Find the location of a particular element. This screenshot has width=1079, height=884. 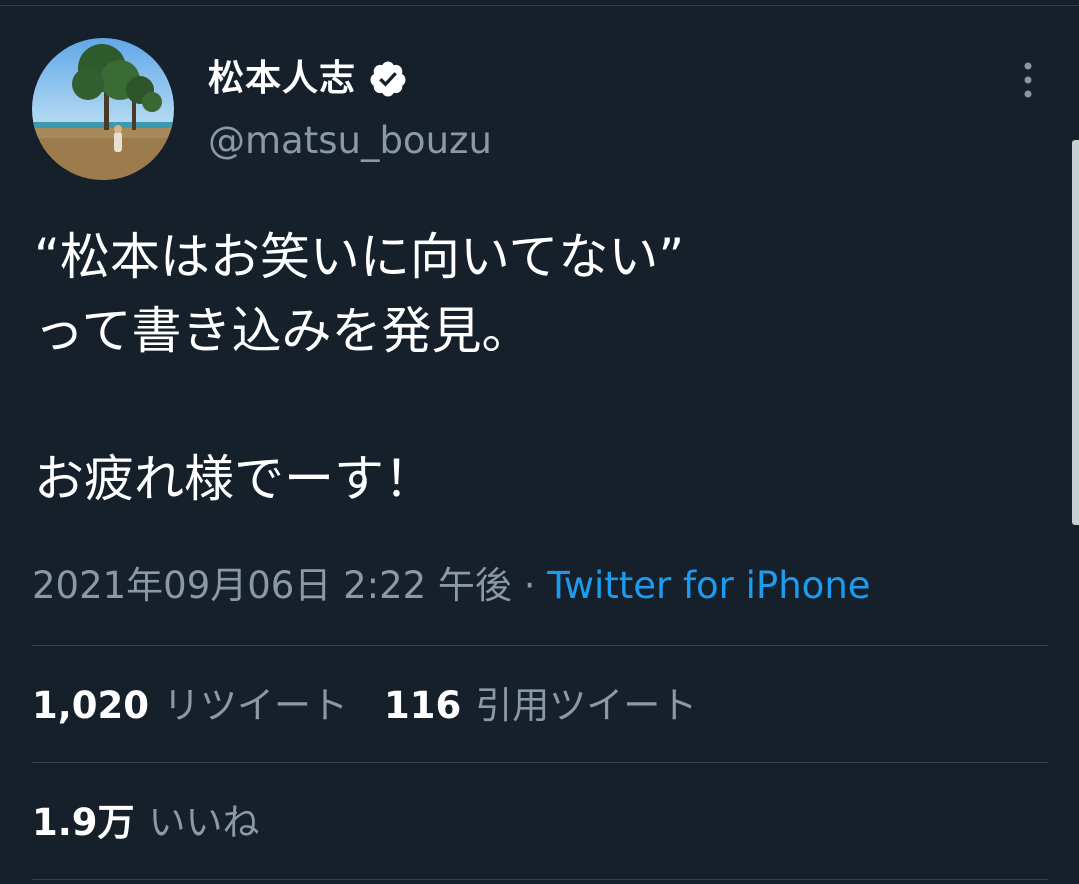

quotes-count: 116 is located at coordinates (423, 705).